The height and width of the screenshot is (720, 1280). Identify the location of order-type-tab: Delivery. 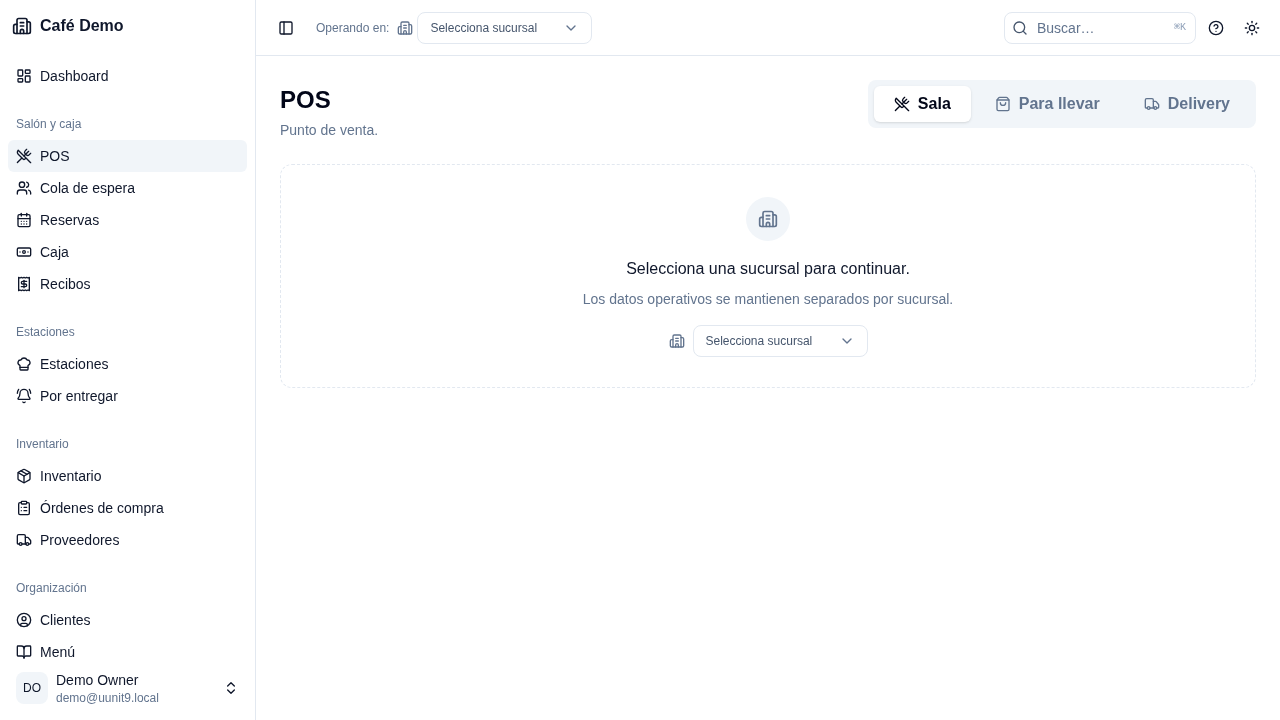
(1186, 104).